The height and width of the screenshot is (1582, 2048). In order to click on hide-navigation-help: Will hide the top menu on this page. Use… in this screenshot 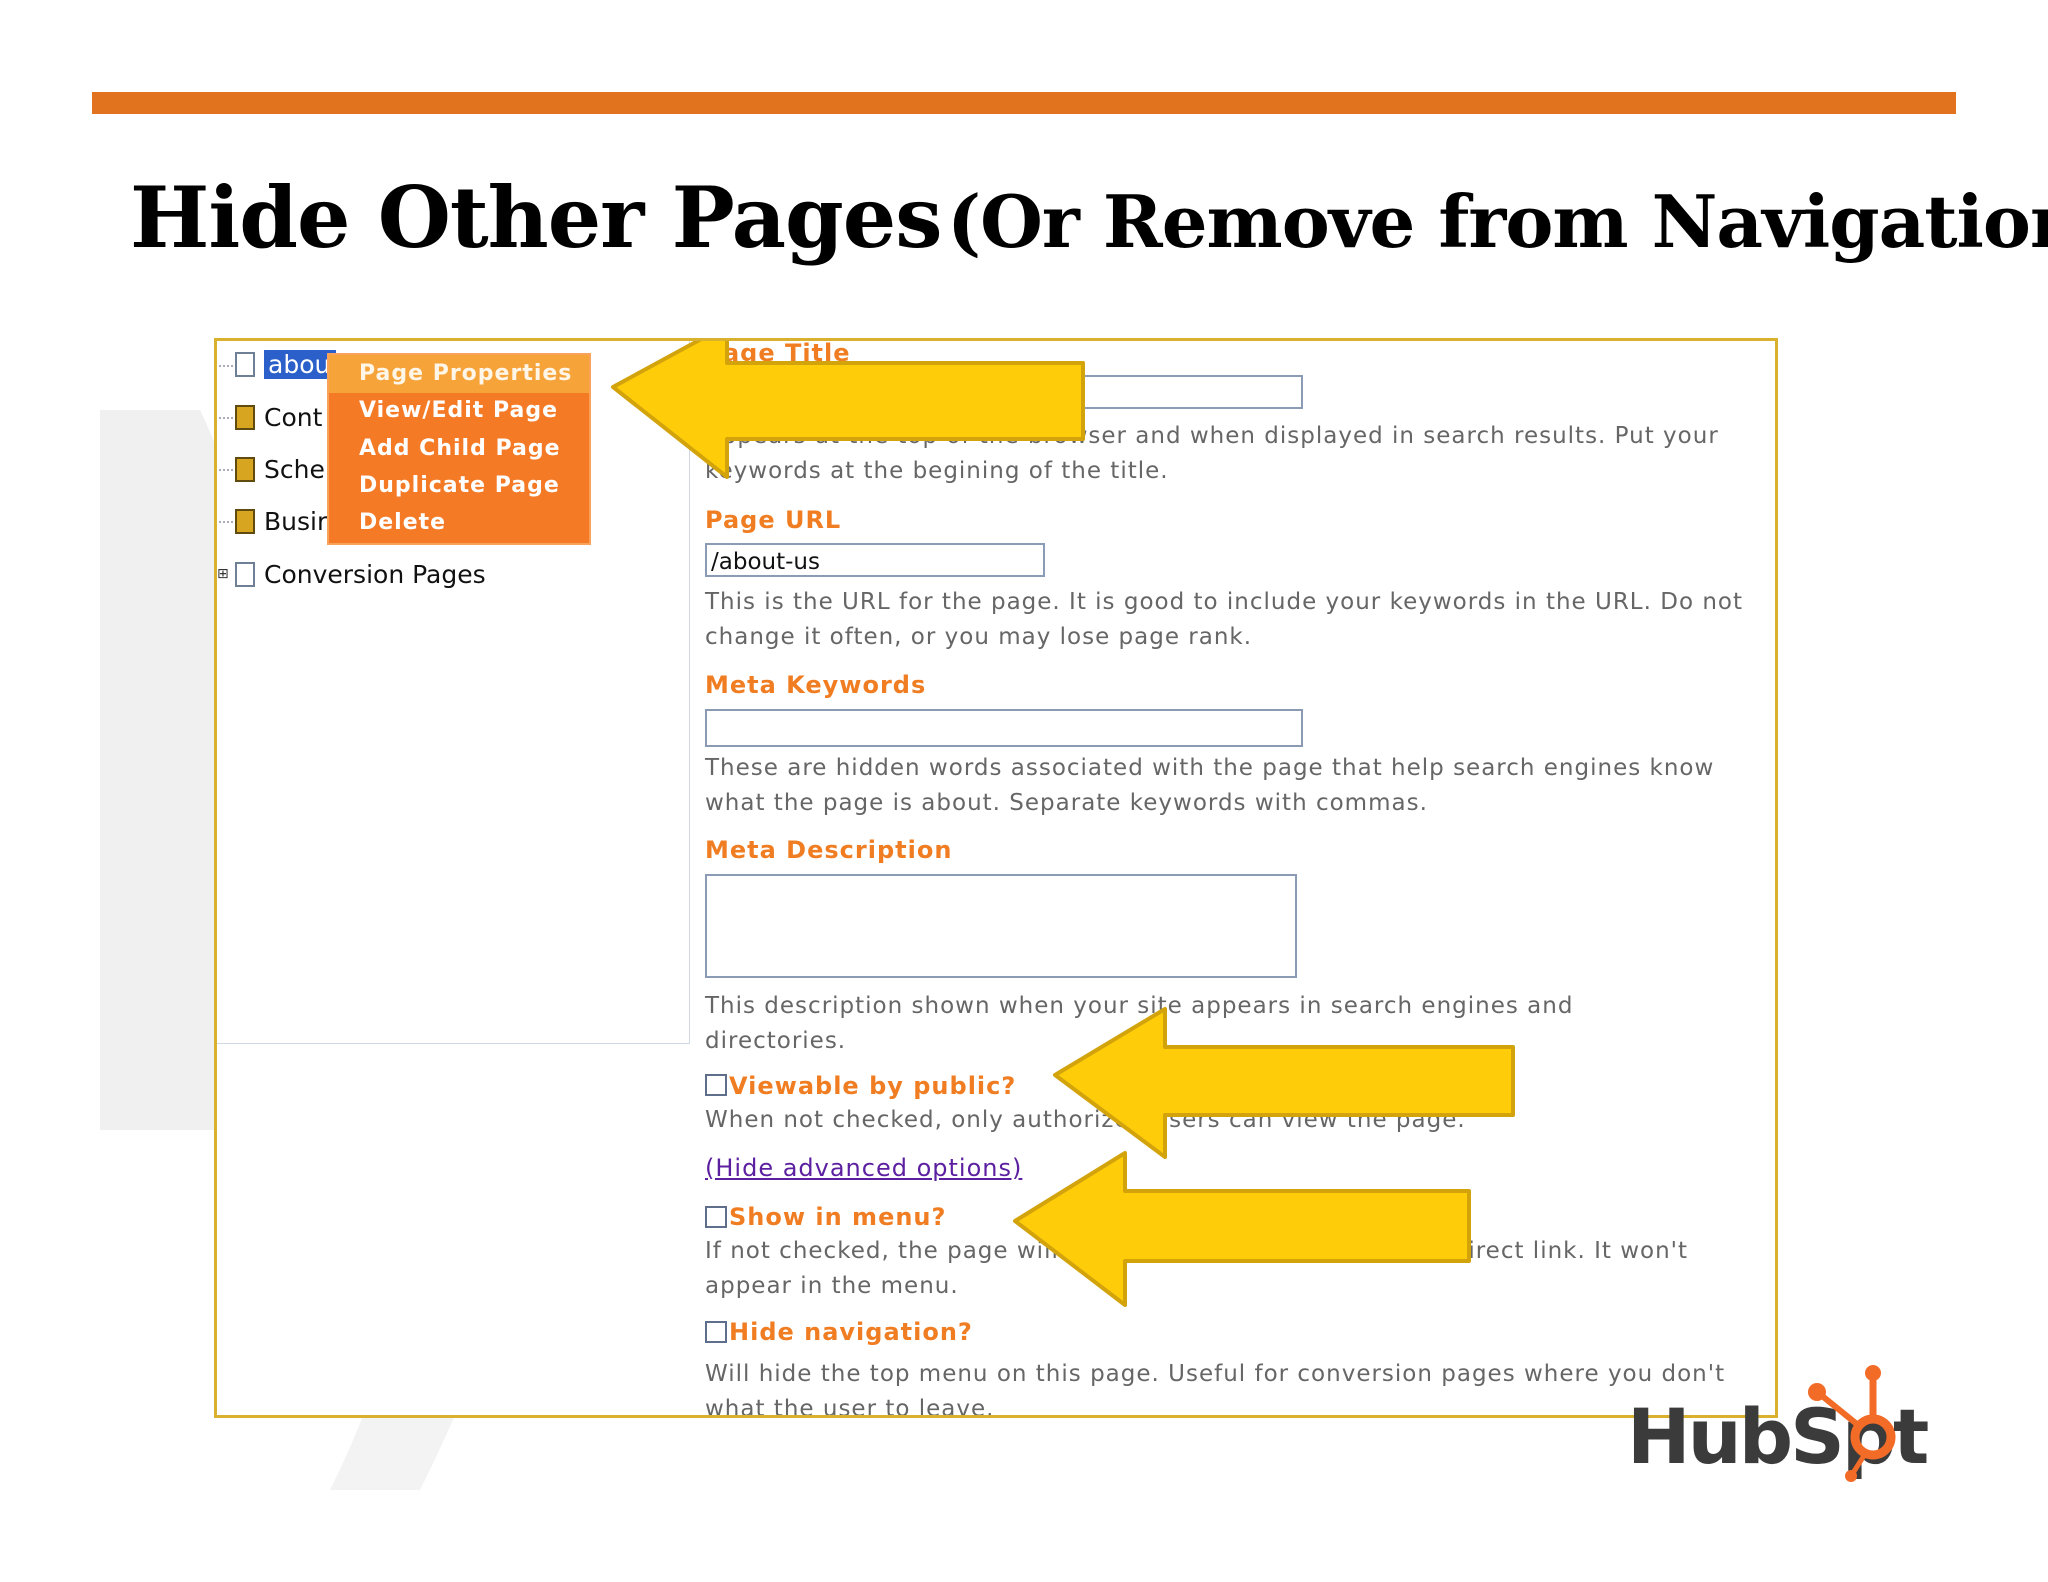, I will do `click(1215, 1389)`.